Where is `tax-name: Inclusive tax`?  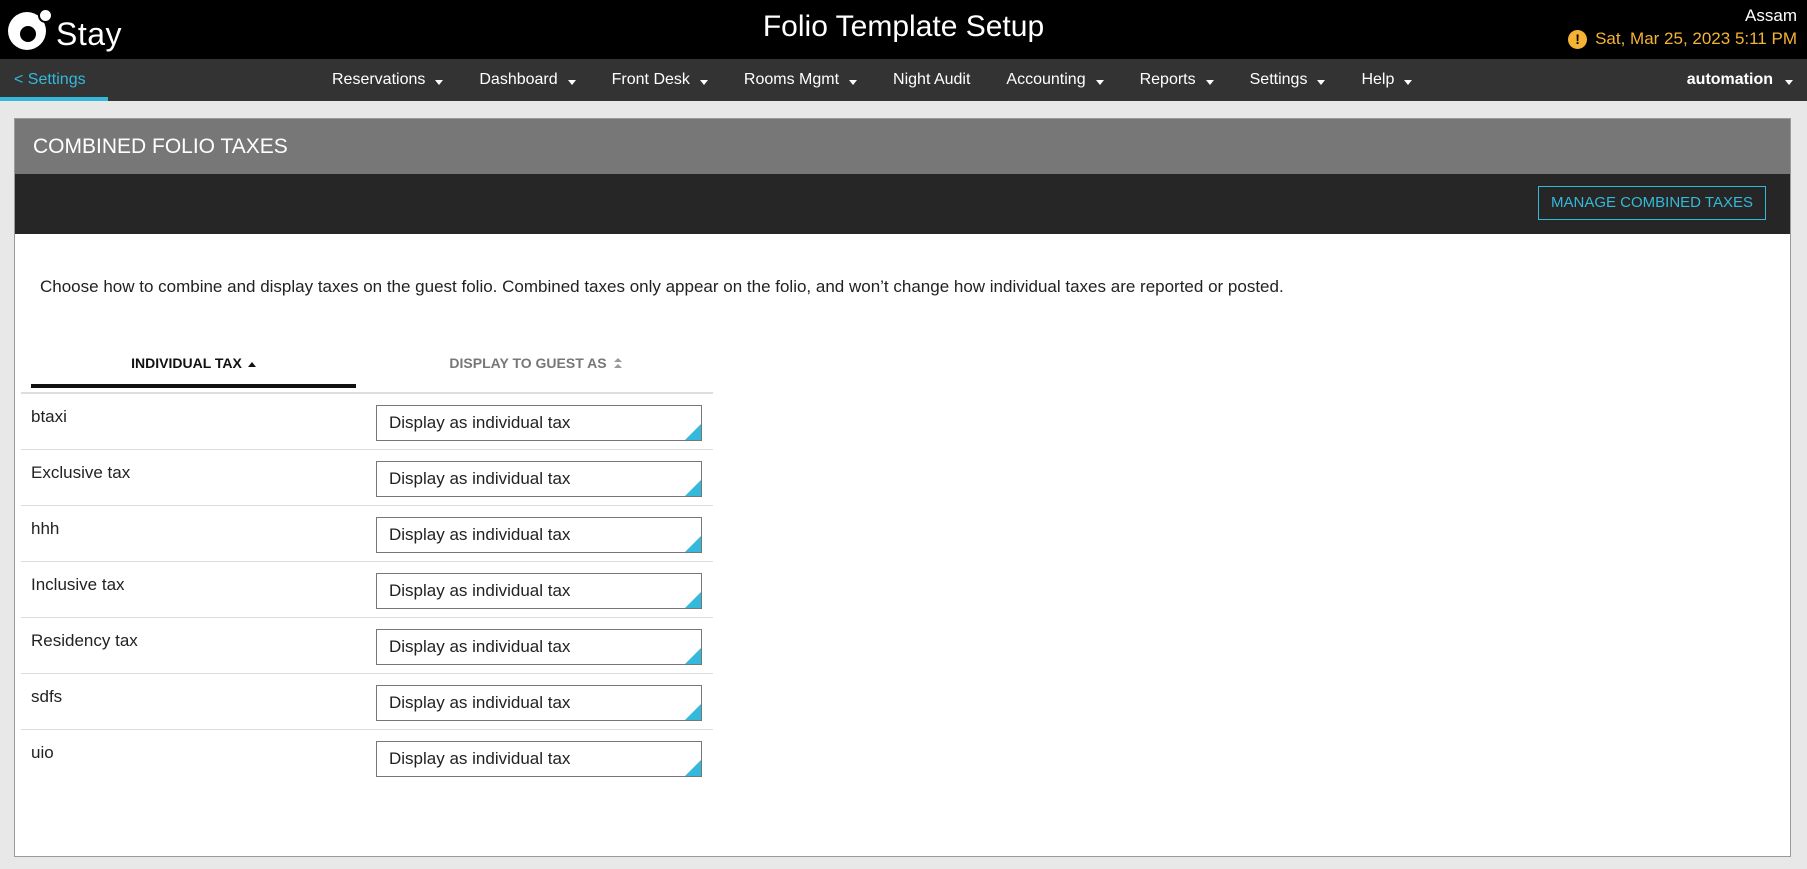 tax-name: Inclusive tax is located at coordinates (78, 584).